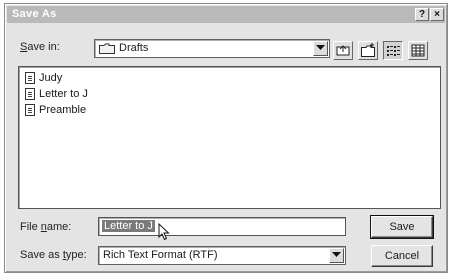 This screenshot has width=453, height=278. I want to click on save-in-dropdown-arrow, so click(320, 48).